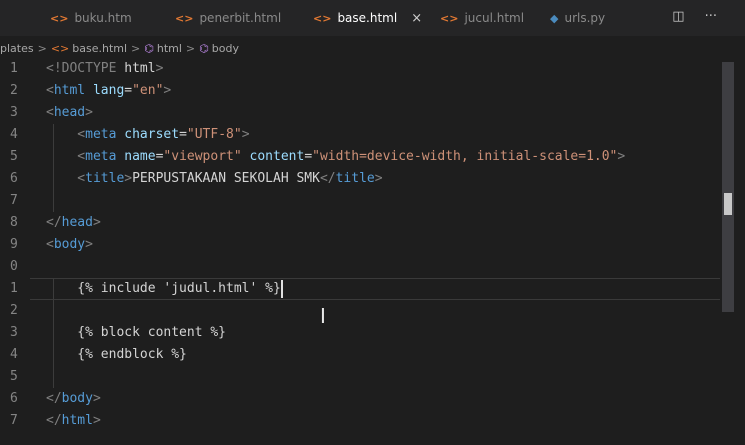 This screenshot has width=745, height=445. I want to click on code-token: charset, so click(152, 134).